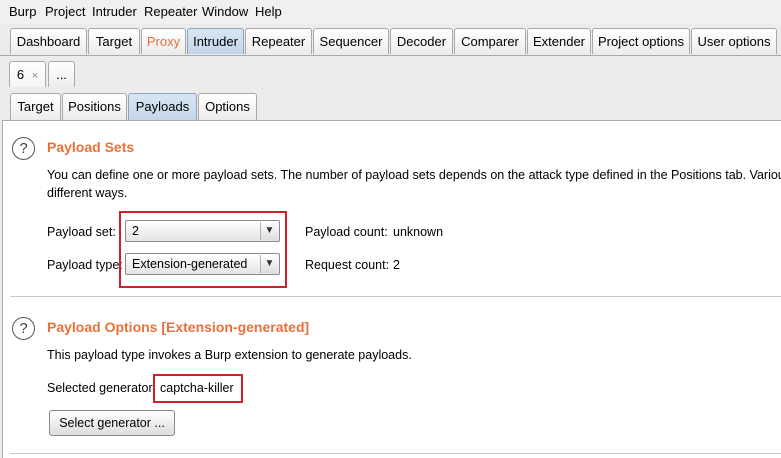  What do you see at coordinates (170, 11) in the screenshot?
I see `menu-repeater: Repeater` at bounding box center [170, 11].